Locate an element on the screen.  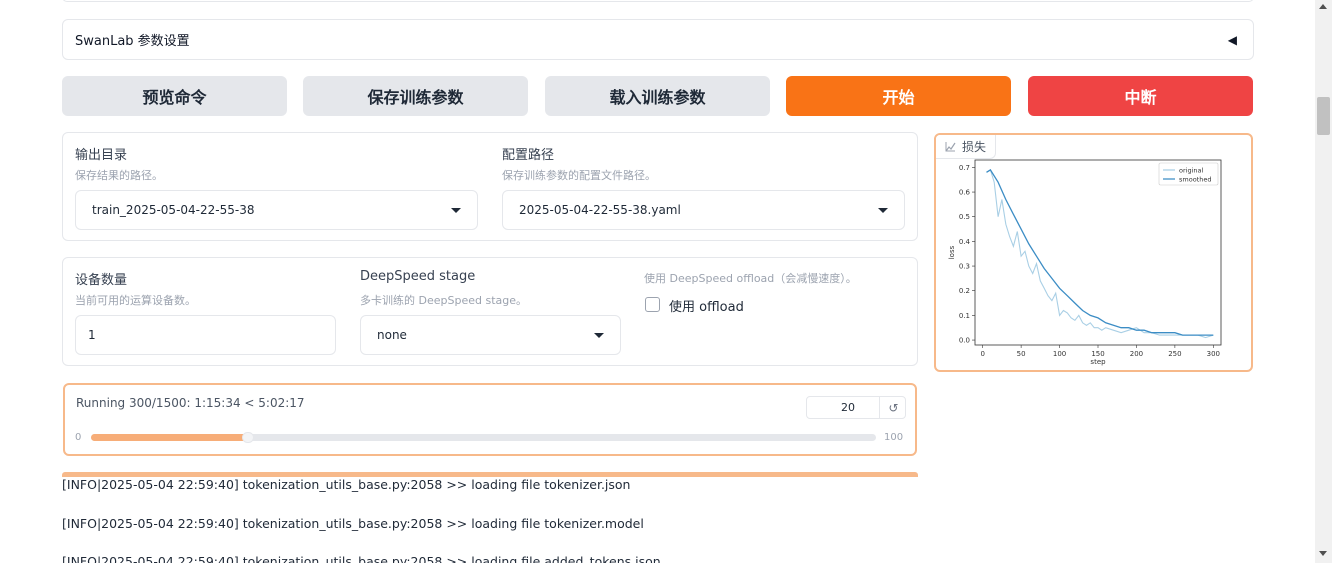
output-dir-dropdown: train_2025-05-04-22-55-38 is located at coordinates (276, 210).